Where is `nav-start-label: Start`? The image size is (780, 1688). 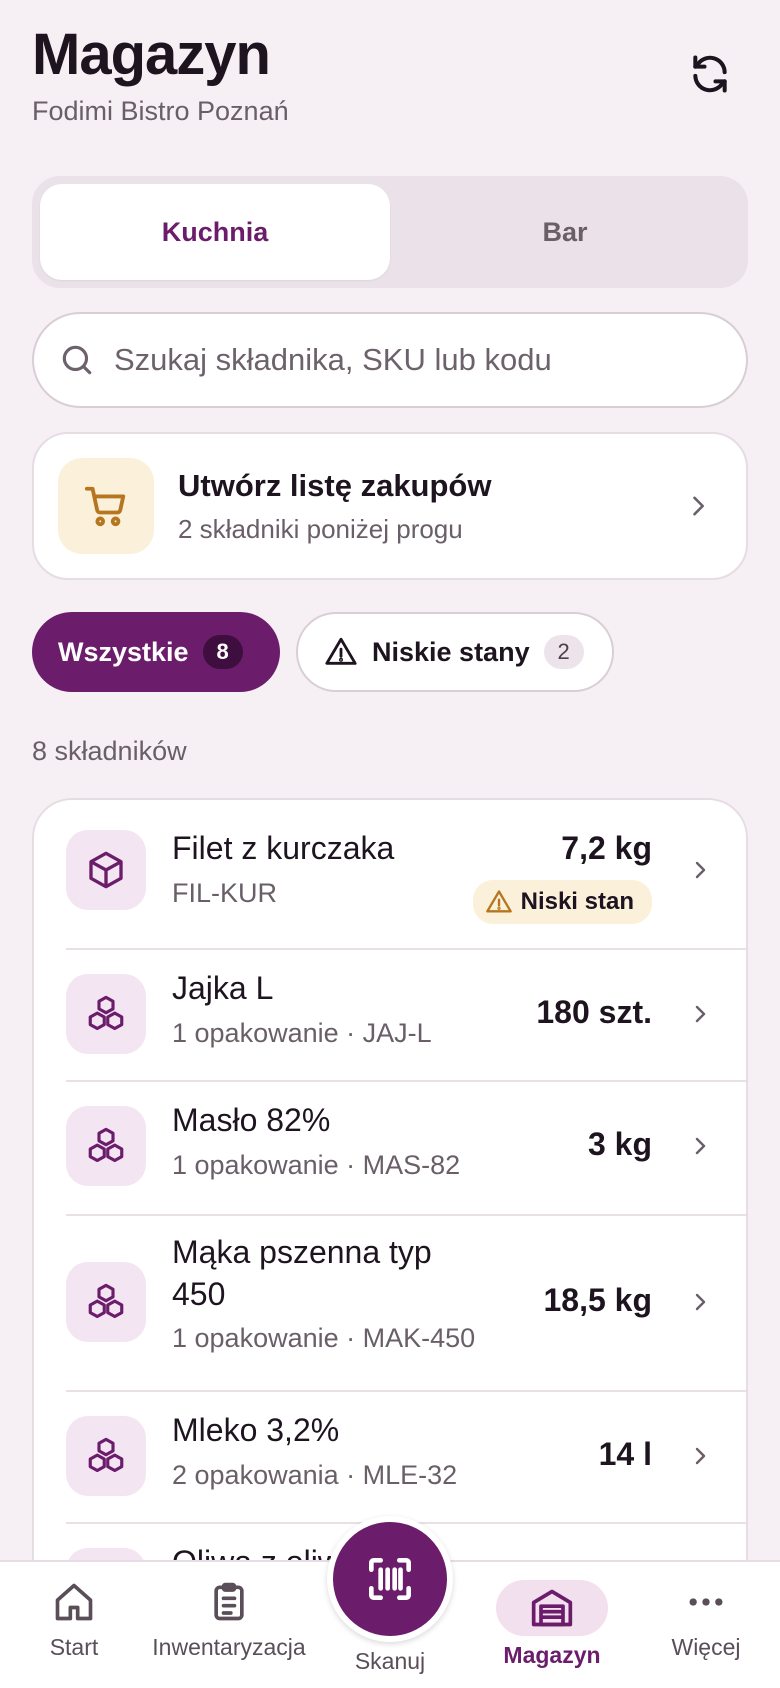 nav-start-label: Start is located at coordinates (74, 1647).